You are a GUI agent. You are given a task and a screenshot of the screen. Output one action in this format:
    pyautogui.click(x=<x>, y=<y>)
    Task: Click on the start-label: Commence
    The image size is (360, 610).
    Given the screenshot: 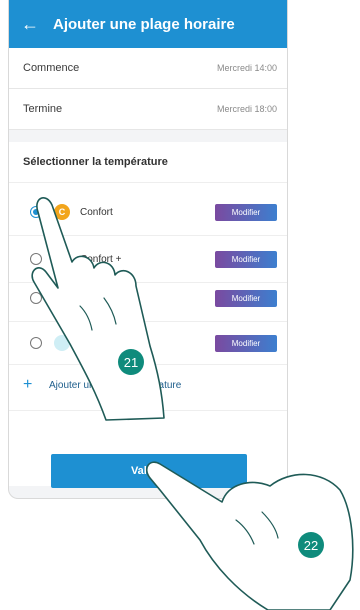 What is the action you would take?
    pyautogui.click(x=51, y=68)
    